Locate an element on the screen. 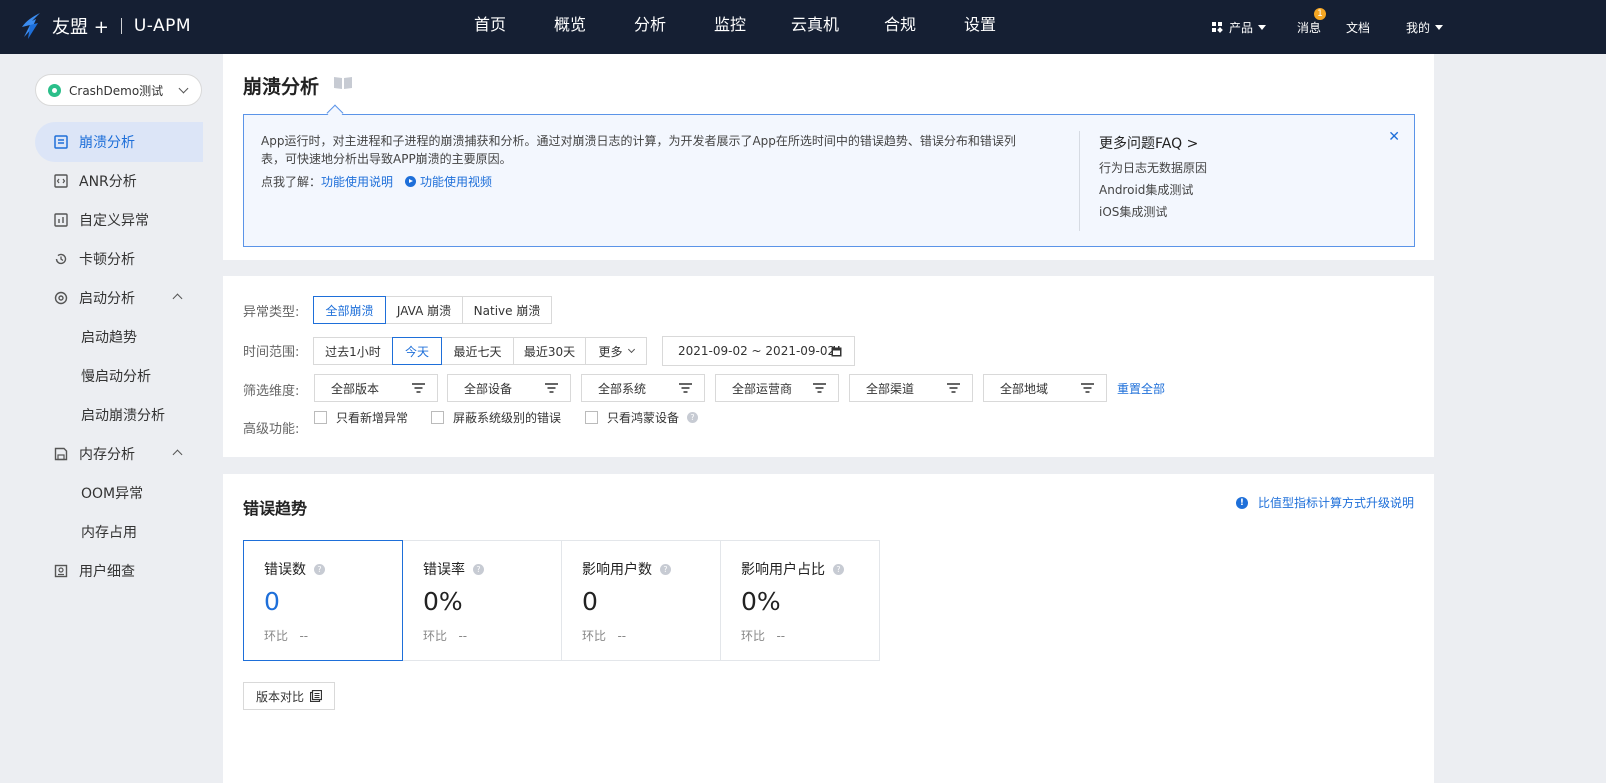 This screenshot has height=783, width=1606. nav-monitor: 监控 is located at coordinates (730, 27).